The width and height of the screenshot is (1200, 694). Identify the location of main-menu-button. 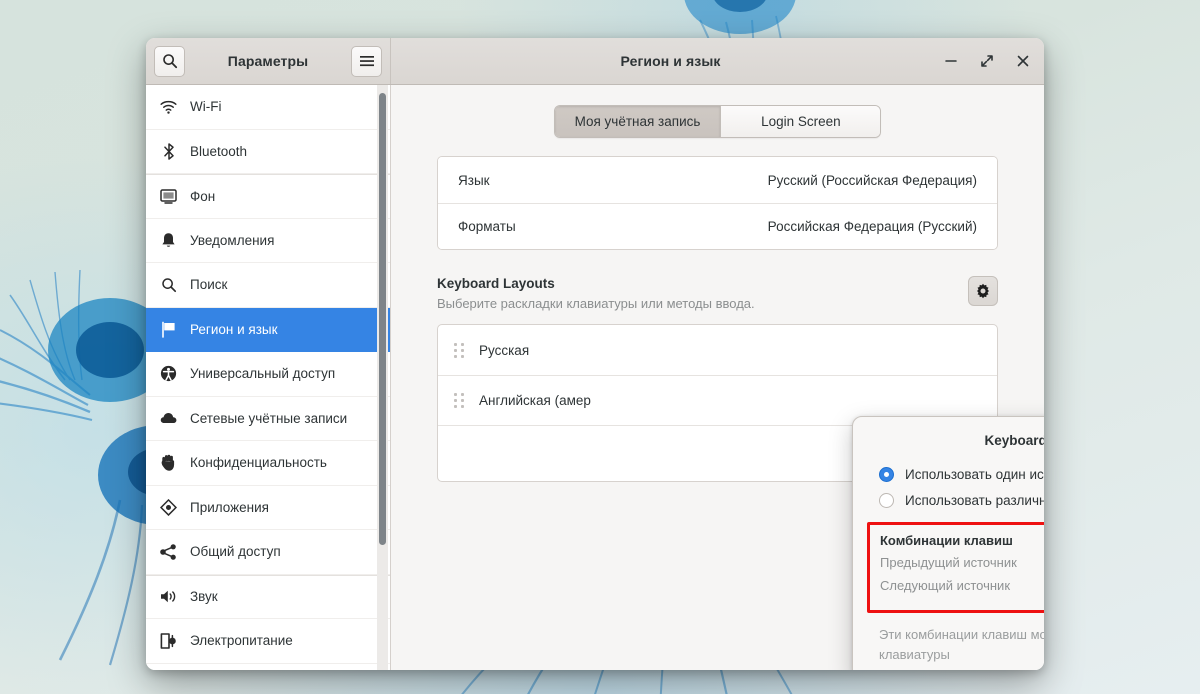
(366, 61).